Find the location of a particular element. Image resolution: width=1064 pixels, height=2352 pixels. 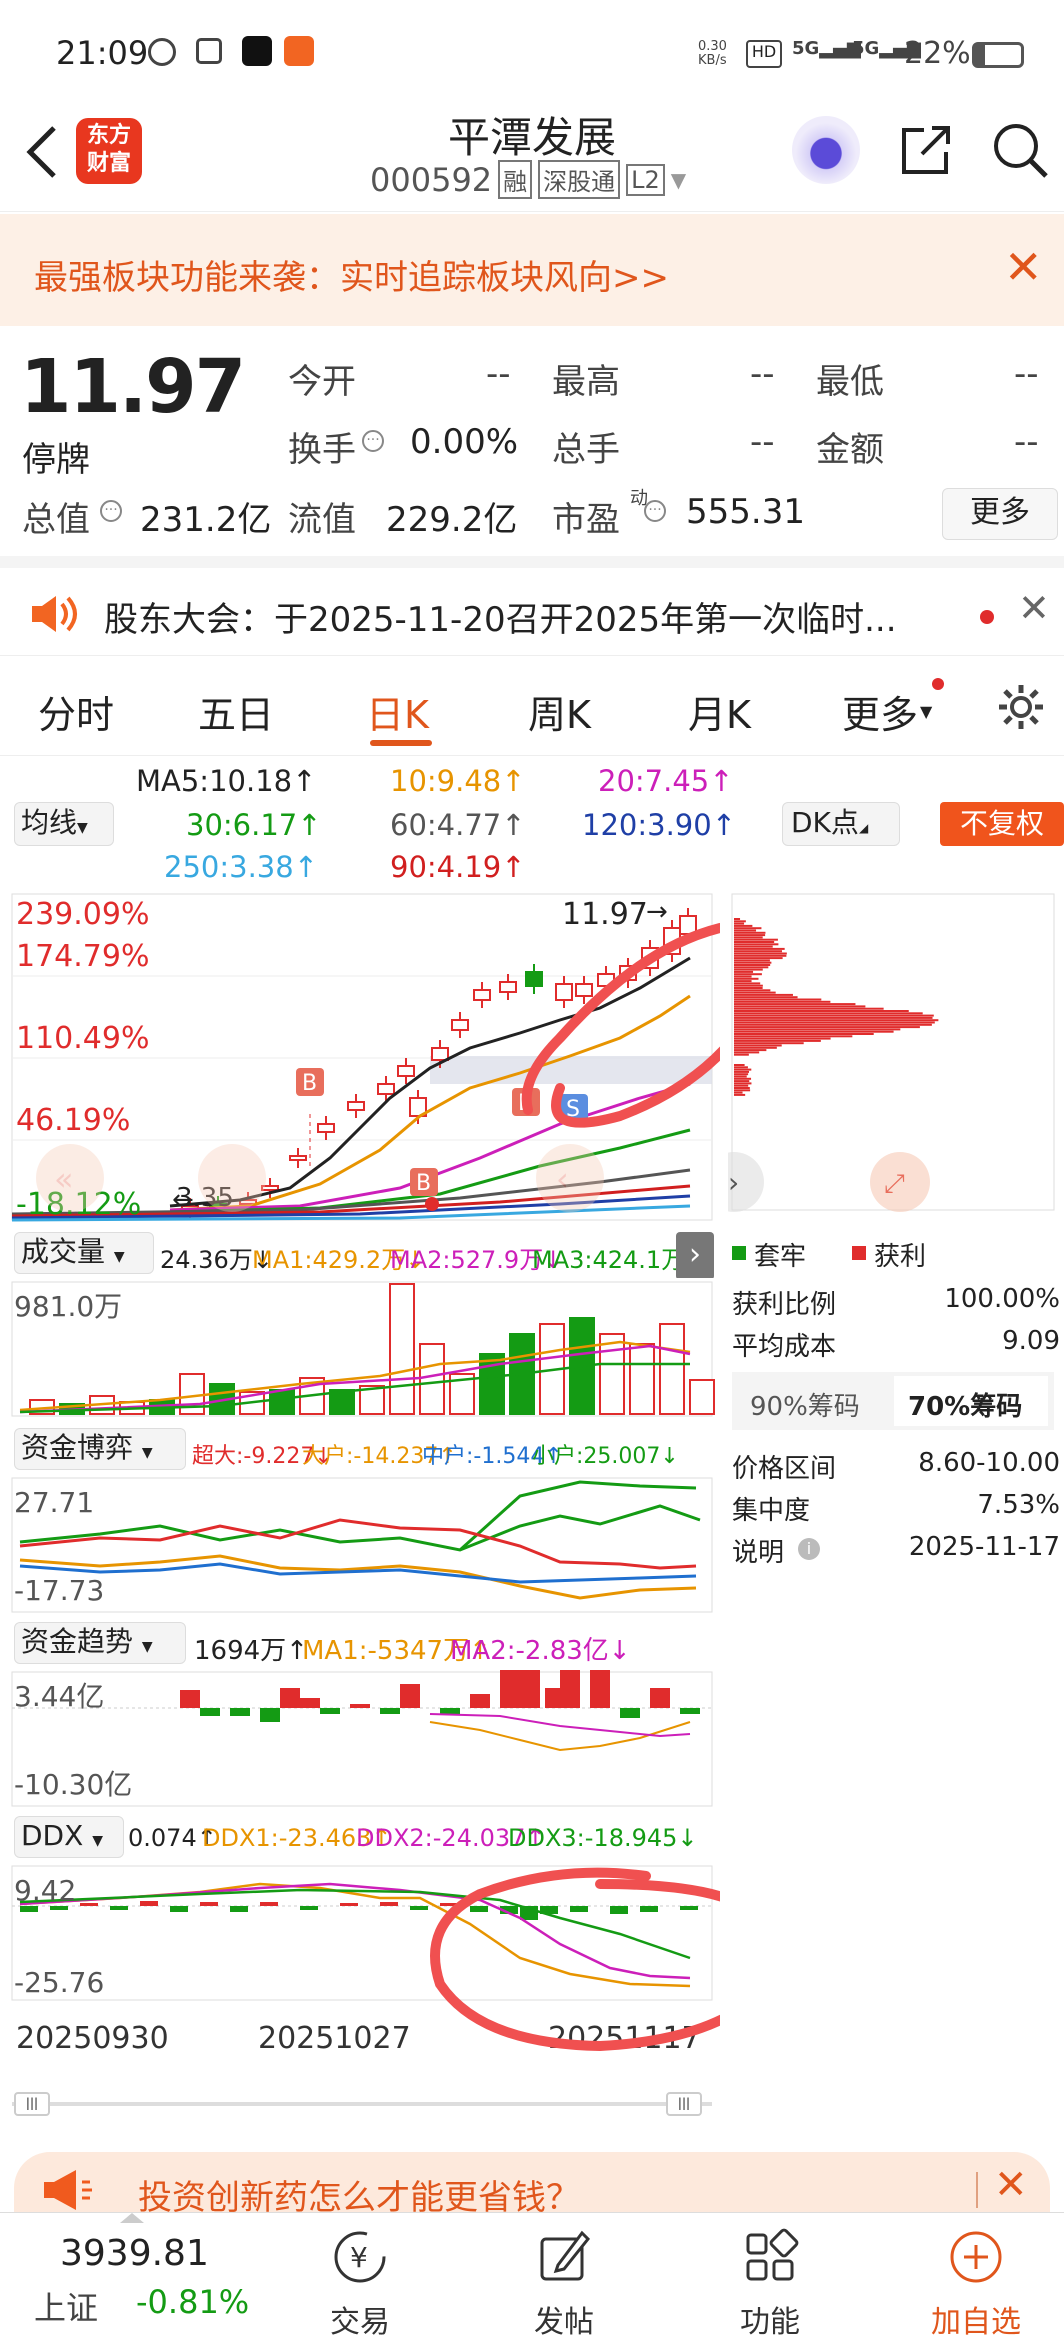

more-button: 更多 is located at coordinates (1000, 514).